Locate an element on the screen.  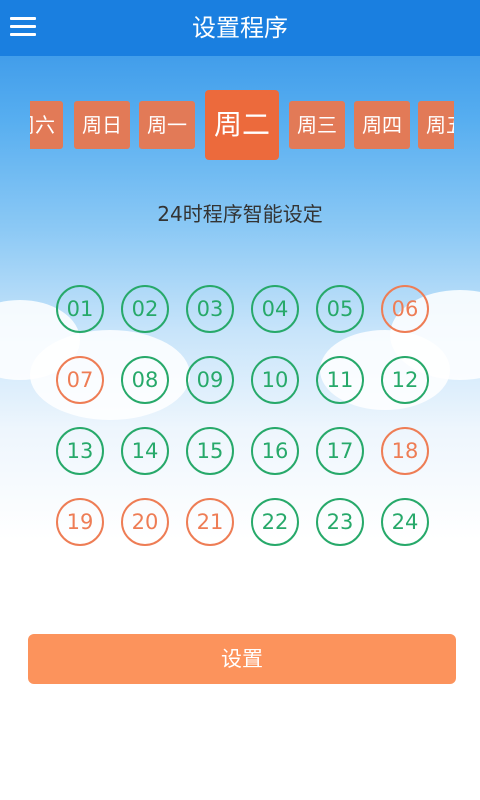
hour-button-01: 01 is located at coordinates (80, 309).